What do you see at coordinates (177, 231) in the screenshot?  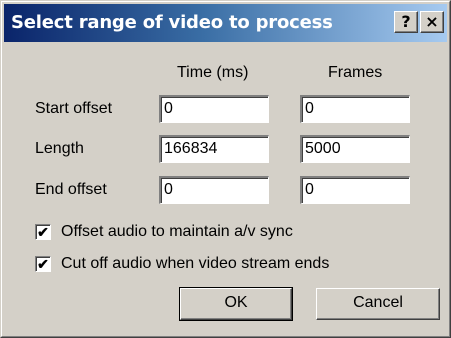 I see `offset-audio-label: Offset audio to maintain a/v sync` at bounding box center [177, 231].